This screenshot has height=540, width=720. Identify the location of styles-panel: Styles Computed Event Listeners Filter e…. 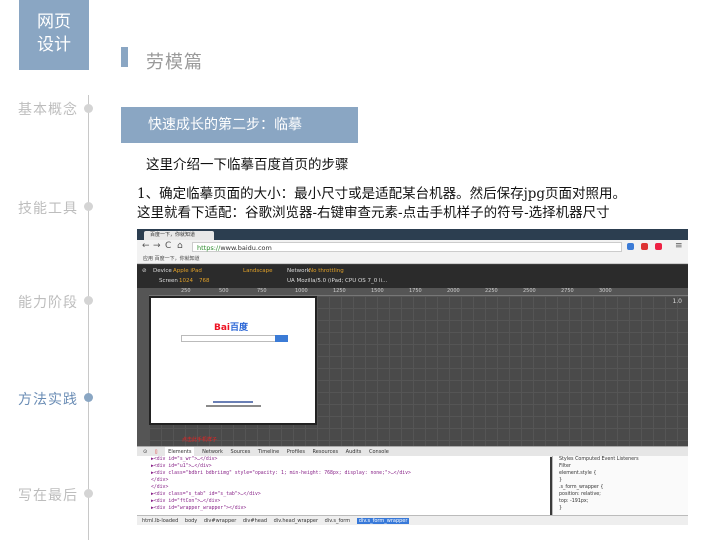
(620, 485).